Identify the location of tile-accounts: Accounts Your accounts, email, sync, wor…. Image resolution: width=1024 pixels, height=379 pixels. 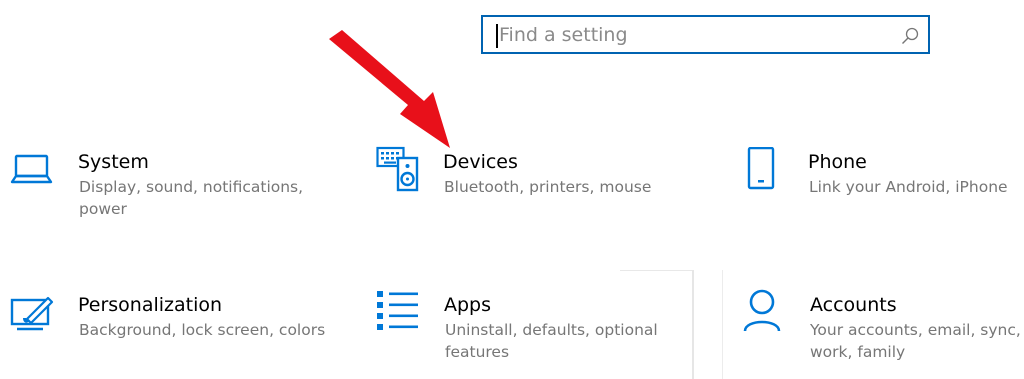
(883, 334).